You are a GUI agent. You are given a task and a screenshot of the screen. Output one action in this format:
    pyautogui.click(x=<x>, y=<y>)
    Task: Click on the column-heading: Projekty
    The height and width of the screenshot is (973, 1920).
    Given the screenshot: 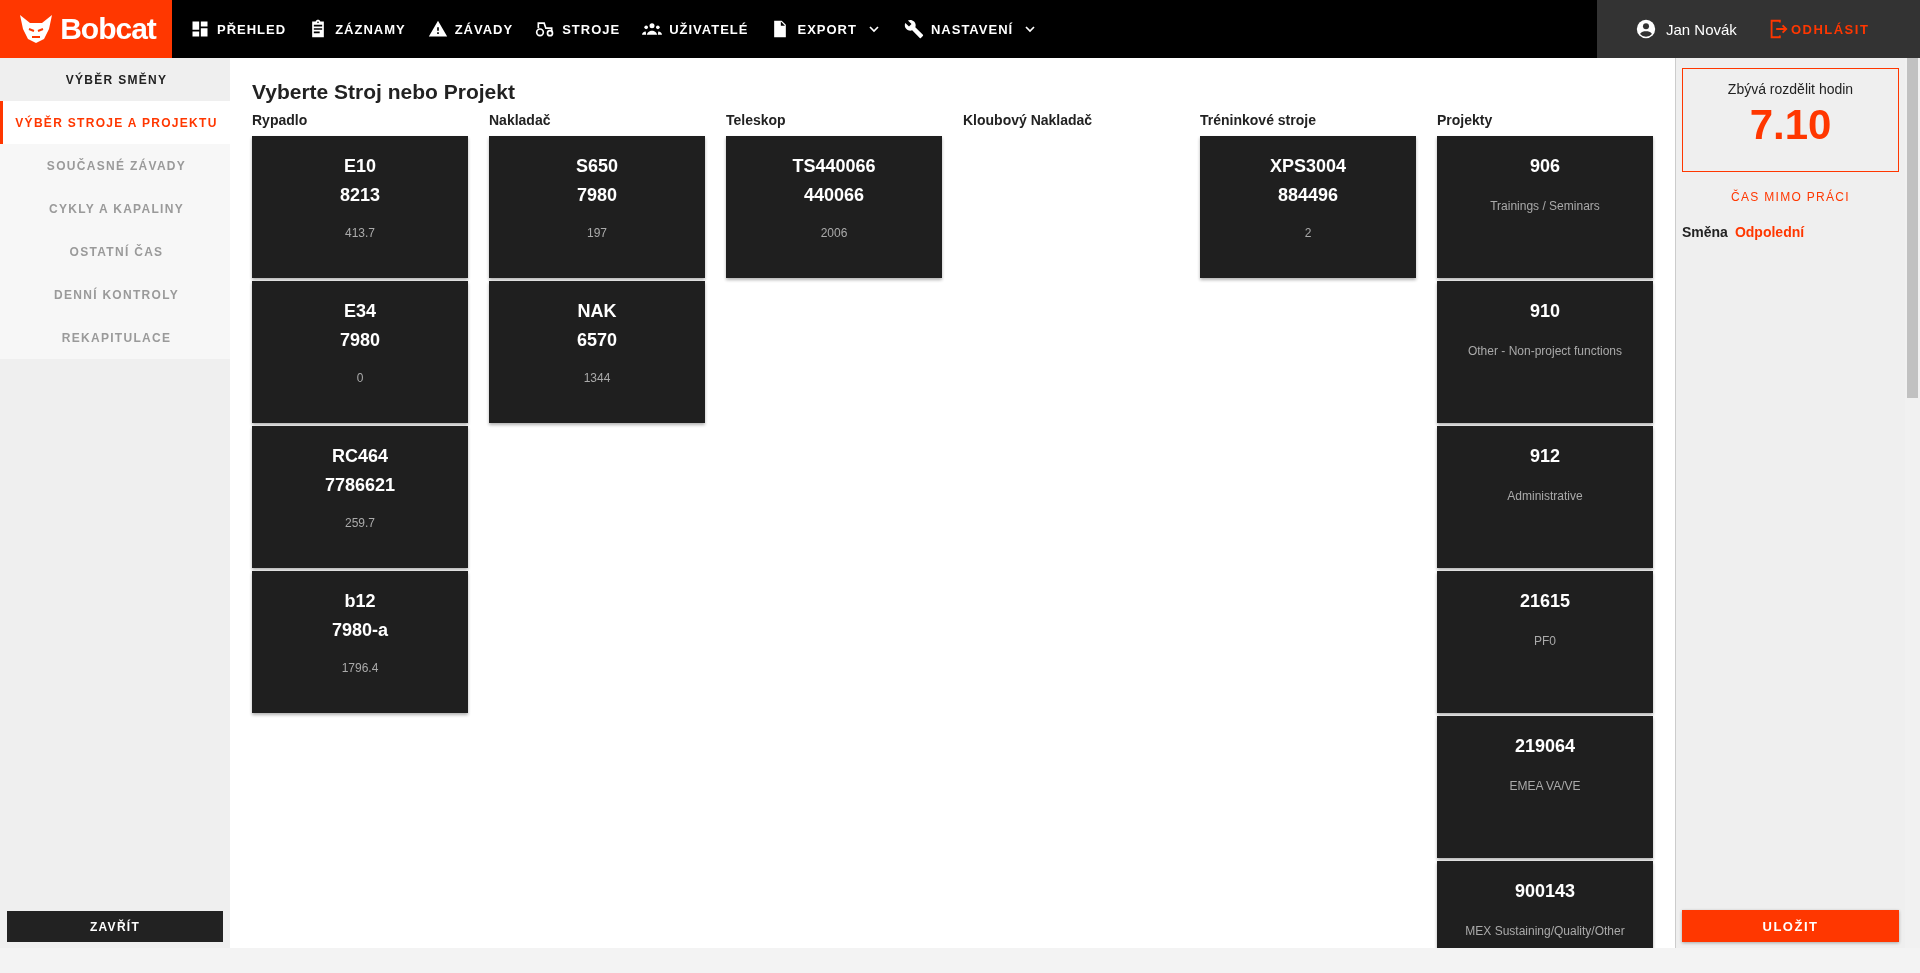 What is the action you would take?
    pyautogui.click(x=1465, y=120)
    